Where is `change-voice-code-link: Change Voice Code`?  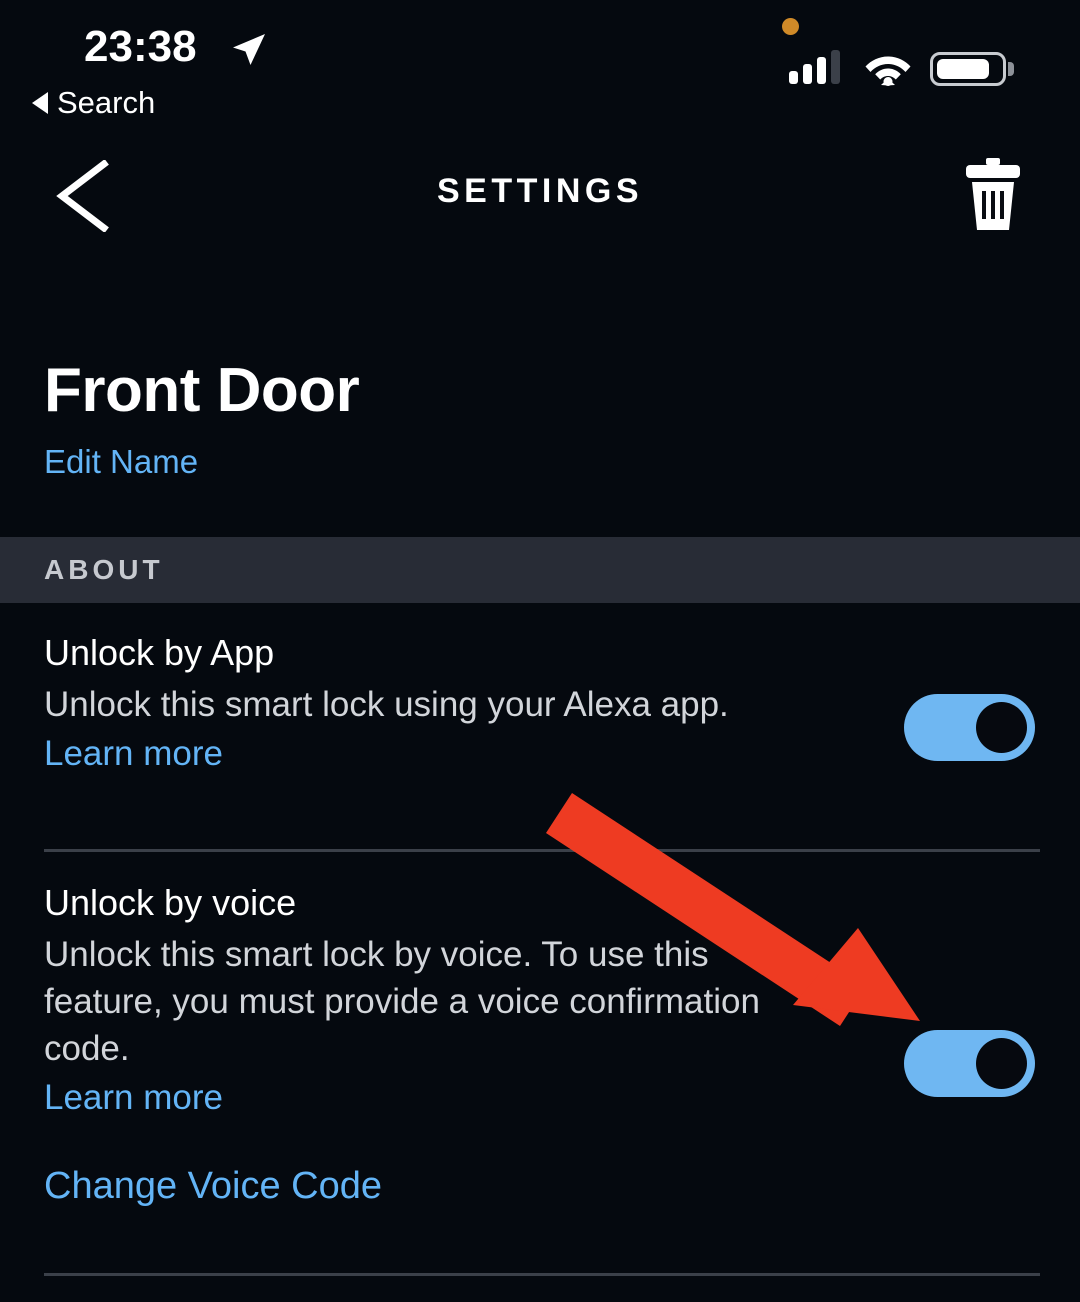 change-voice-code-link: Change Voice Code is located at coordinates (213, 1186).